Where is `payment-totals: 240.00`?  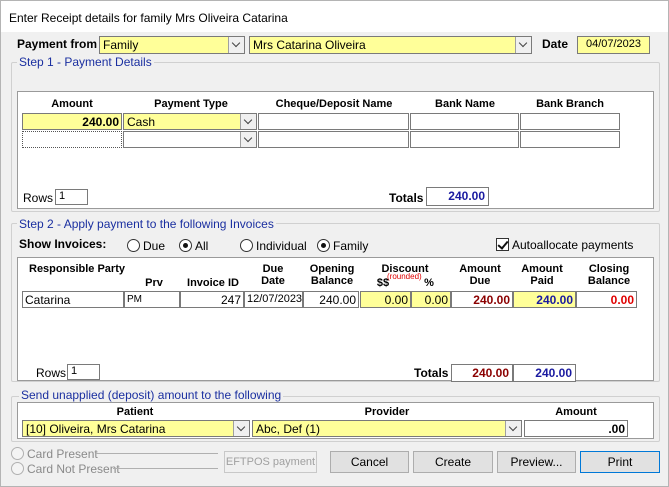
payment-totals: 240.00 is located at coordinates (457, 196).